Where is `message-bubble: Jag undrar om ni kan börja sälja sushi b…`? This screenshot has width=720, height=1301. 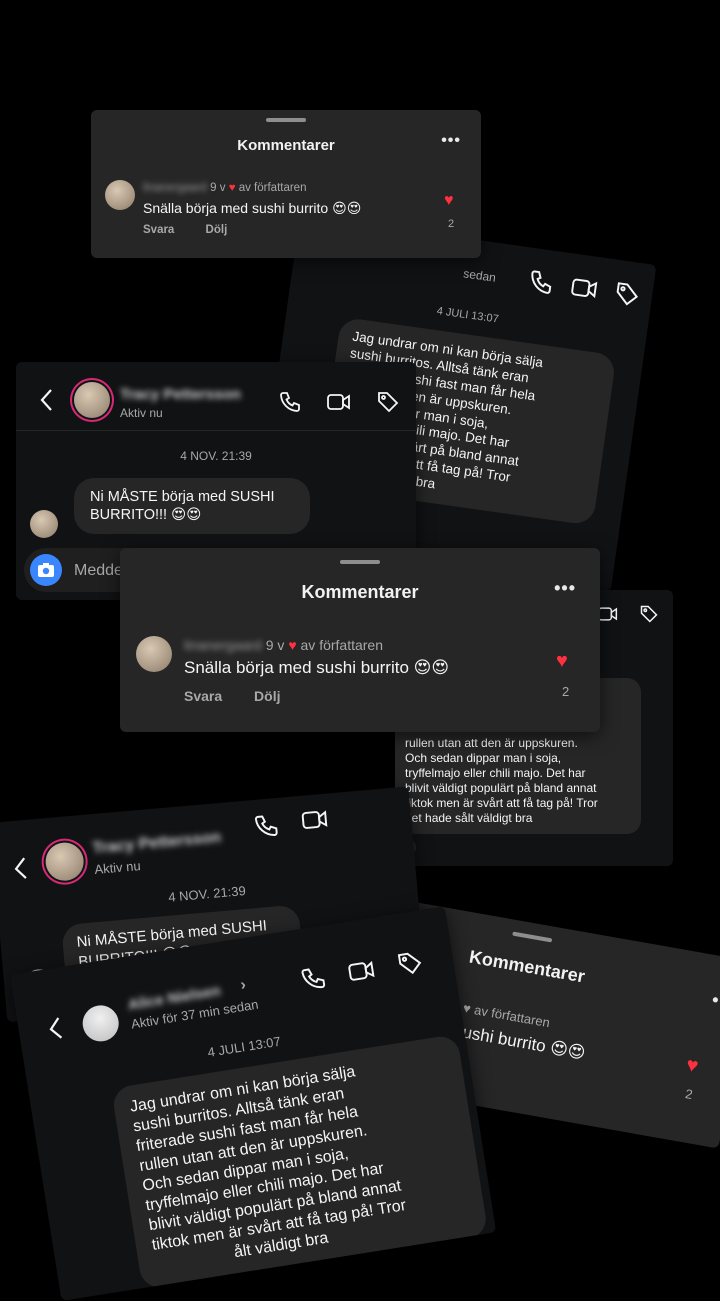 message-bubble: Jag undrar om ni kan börja sälja sushi b… is located at coordinates (300, 1162).